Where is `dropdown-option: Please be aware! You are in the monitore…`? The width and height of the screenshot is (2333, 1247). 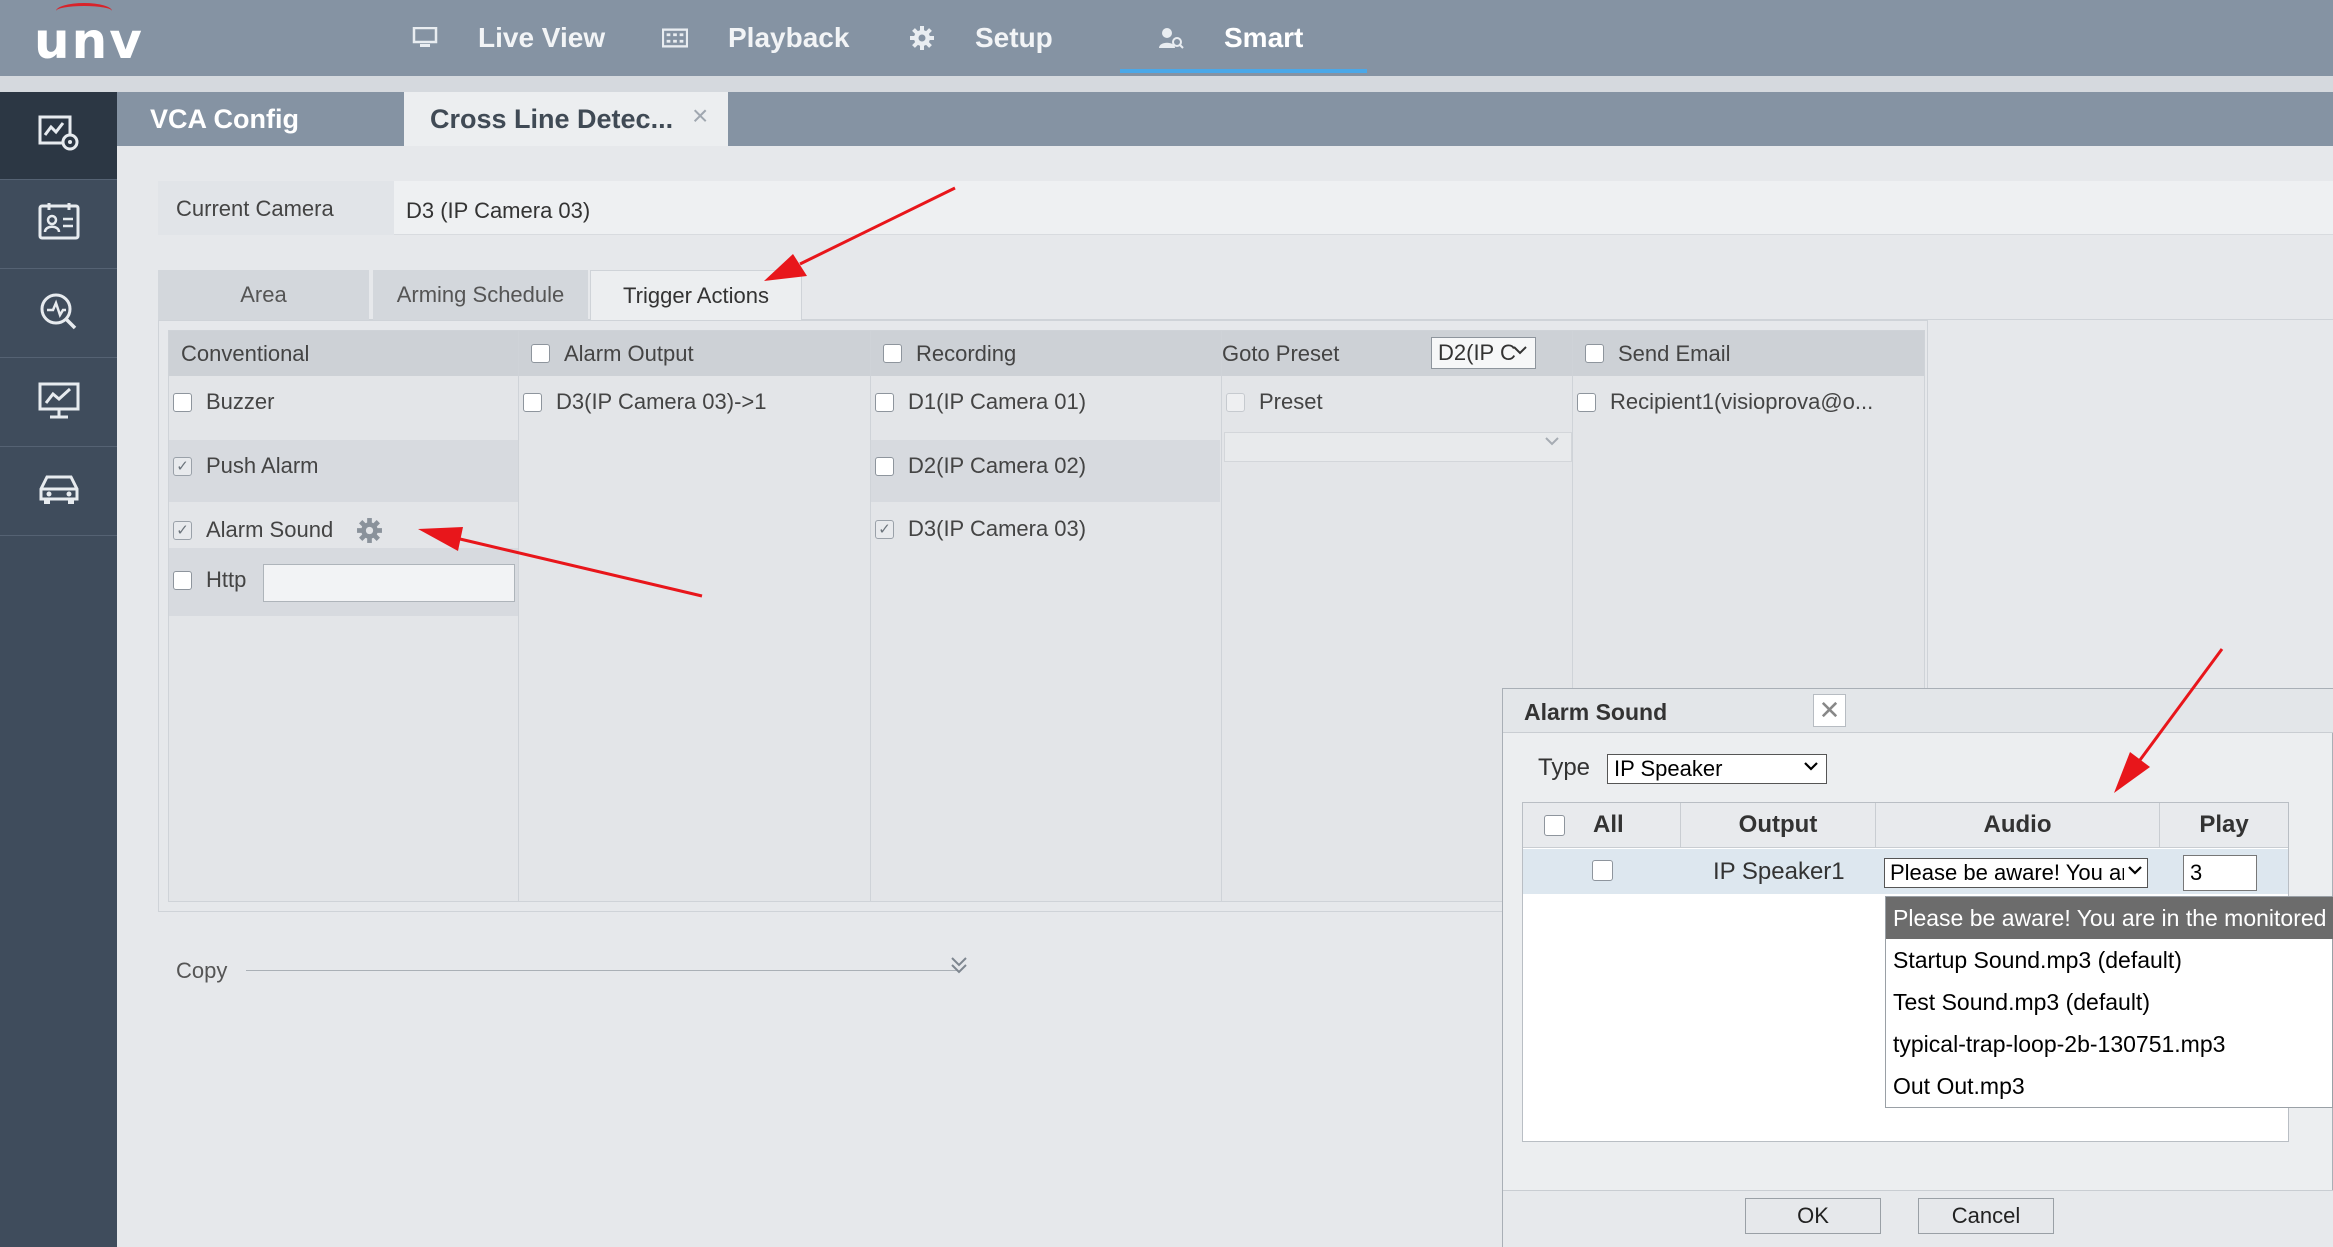 dropdown-option: Please be aware! You are in the monitore… is located at coordinates (2109, 918).